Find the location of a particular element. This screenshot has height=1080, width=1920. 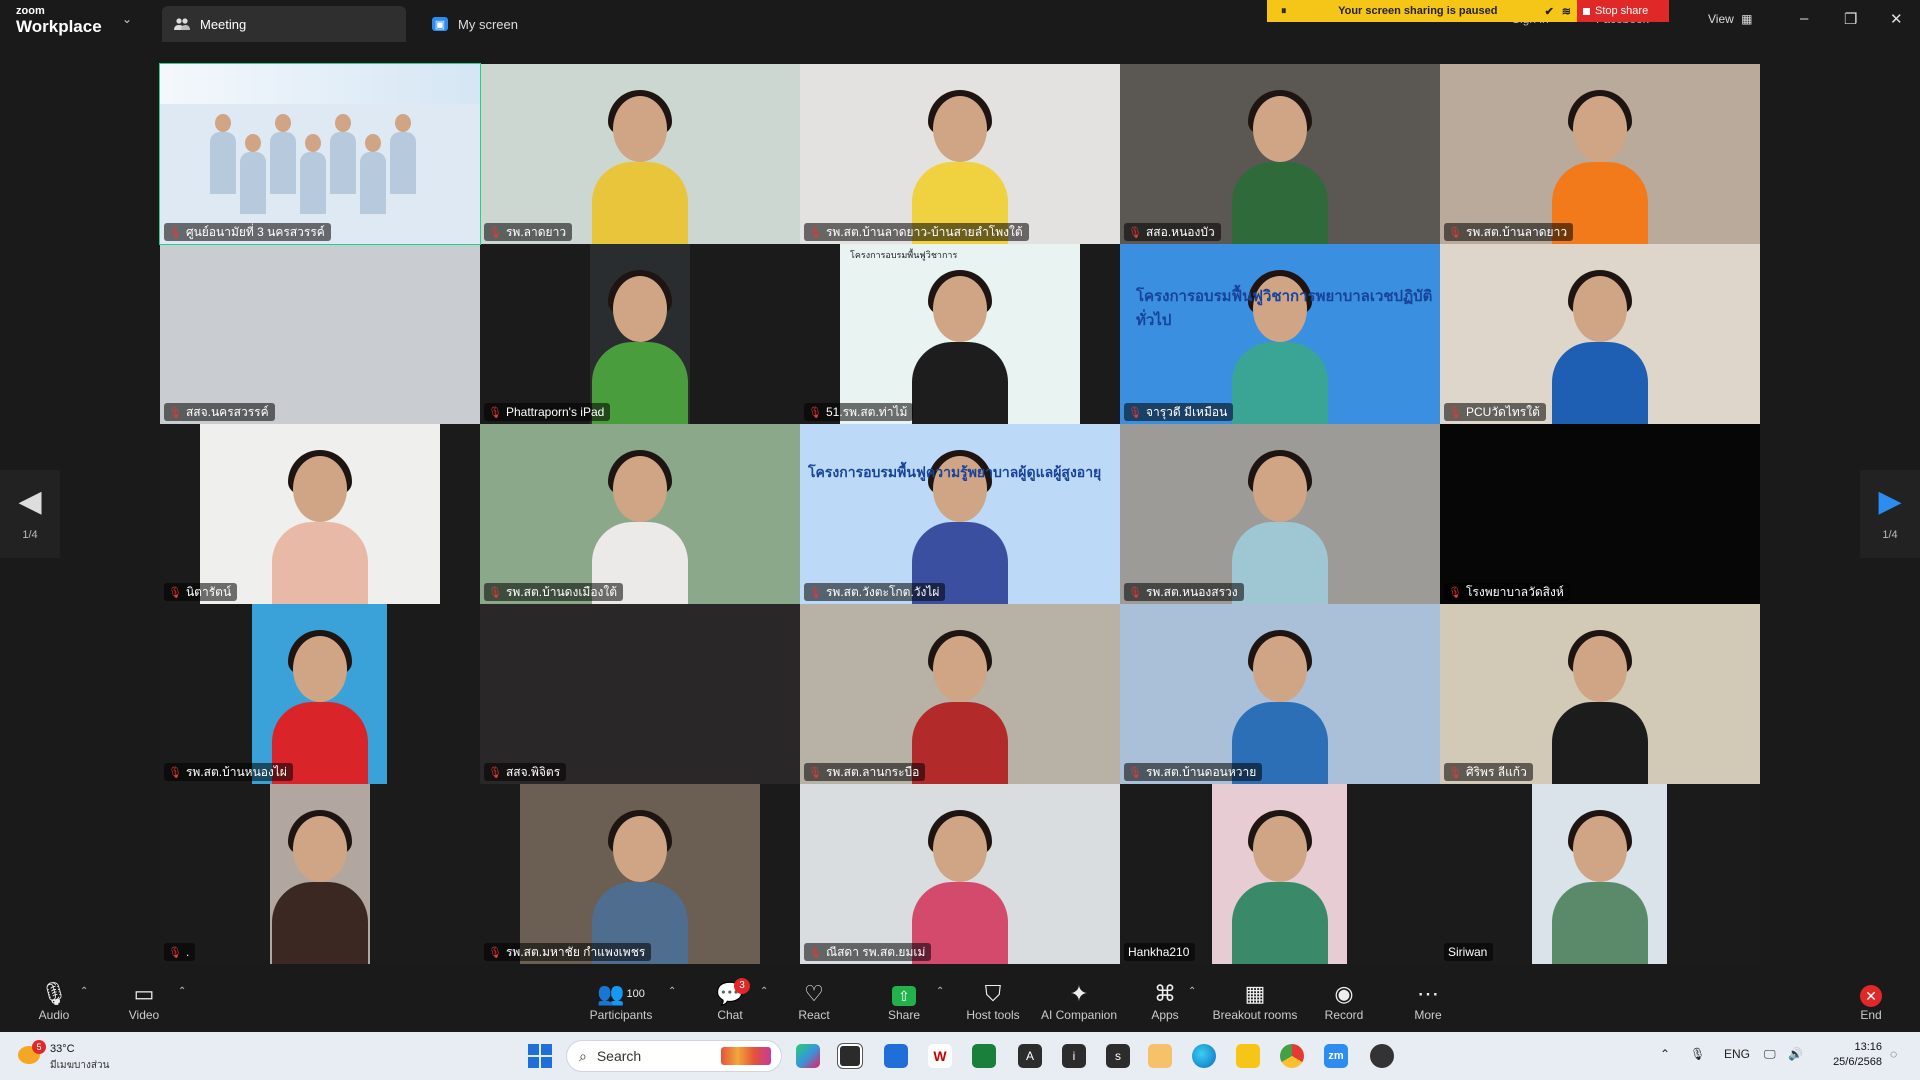

video-tile: 🎙 ศิริพร ลีแก้ว is located at coordinates (1600, 694).